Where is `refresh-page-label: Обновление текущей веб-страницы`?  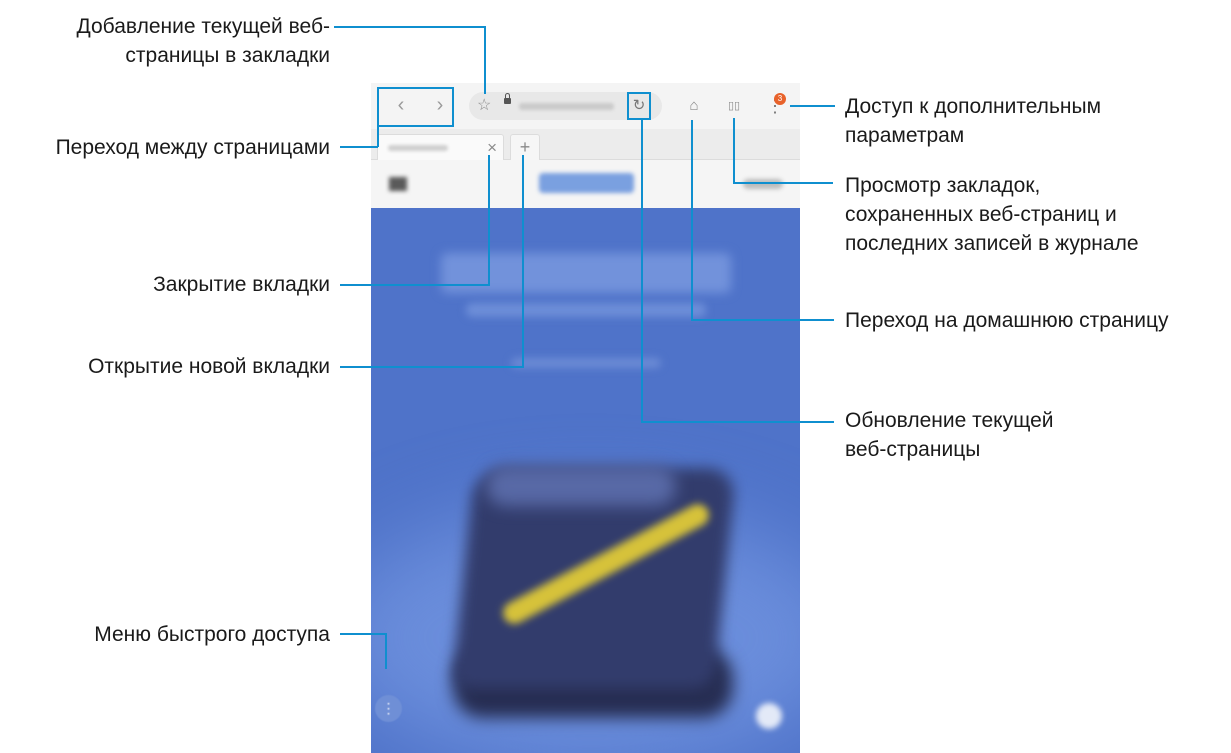
refresh-page-label: Обновление текущей веб-страницы is located at coordinates (949, 435).